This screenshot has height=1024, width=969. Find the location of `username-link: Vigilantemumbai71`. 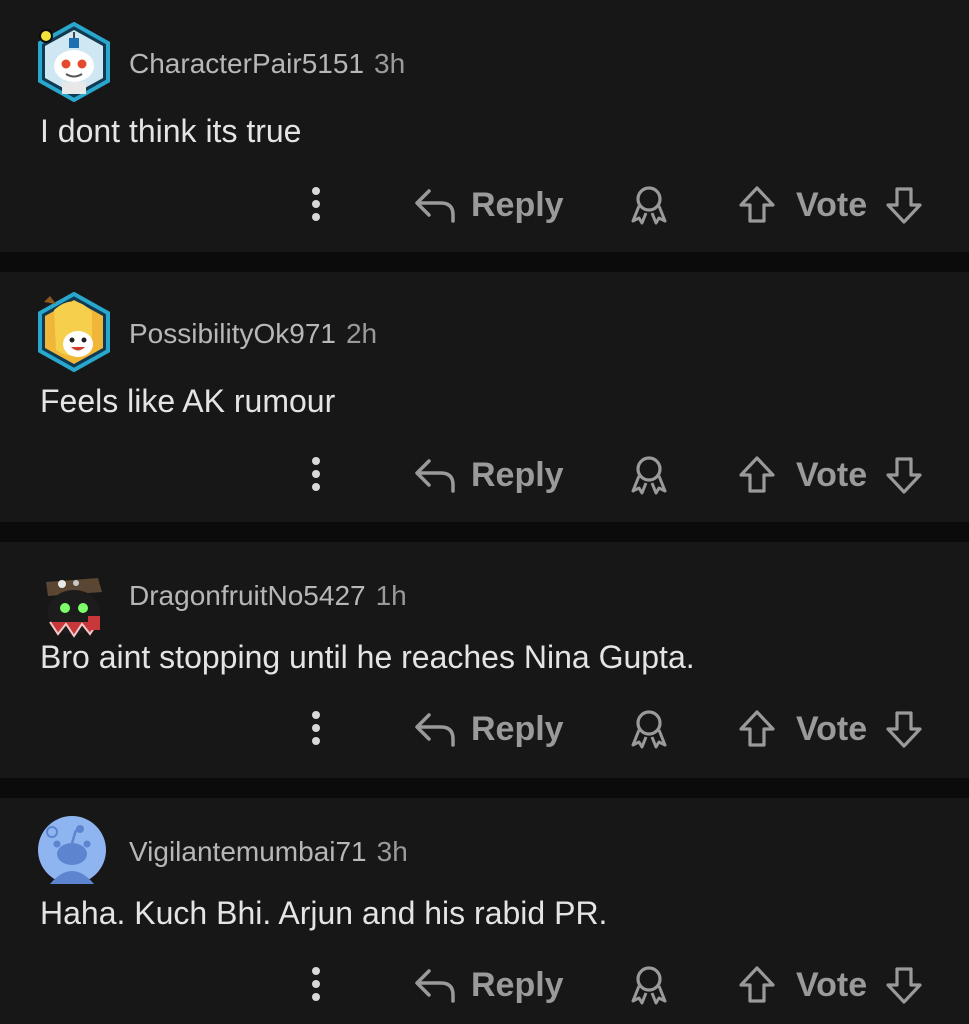

username-link: Vigilantemumbai71 is located at coordinates (248, 851).